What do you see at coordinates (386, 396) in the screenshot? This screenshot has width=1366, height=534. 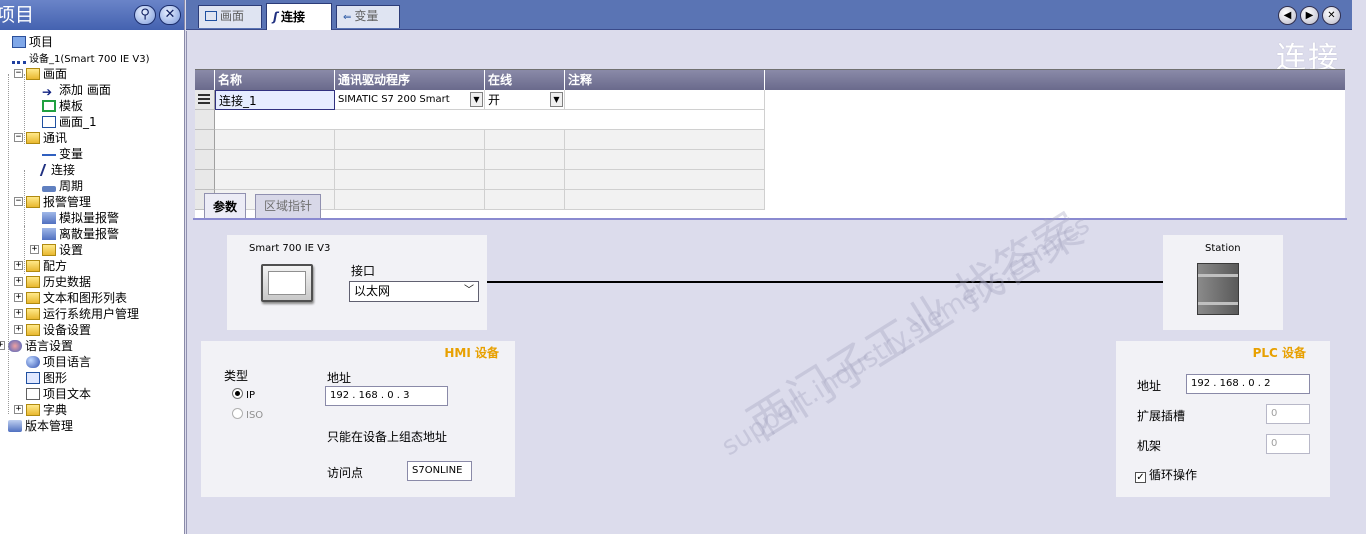 I see `hmi-address-input: 192 . 168 . 0 . 3` at bounding box center [386, 396].